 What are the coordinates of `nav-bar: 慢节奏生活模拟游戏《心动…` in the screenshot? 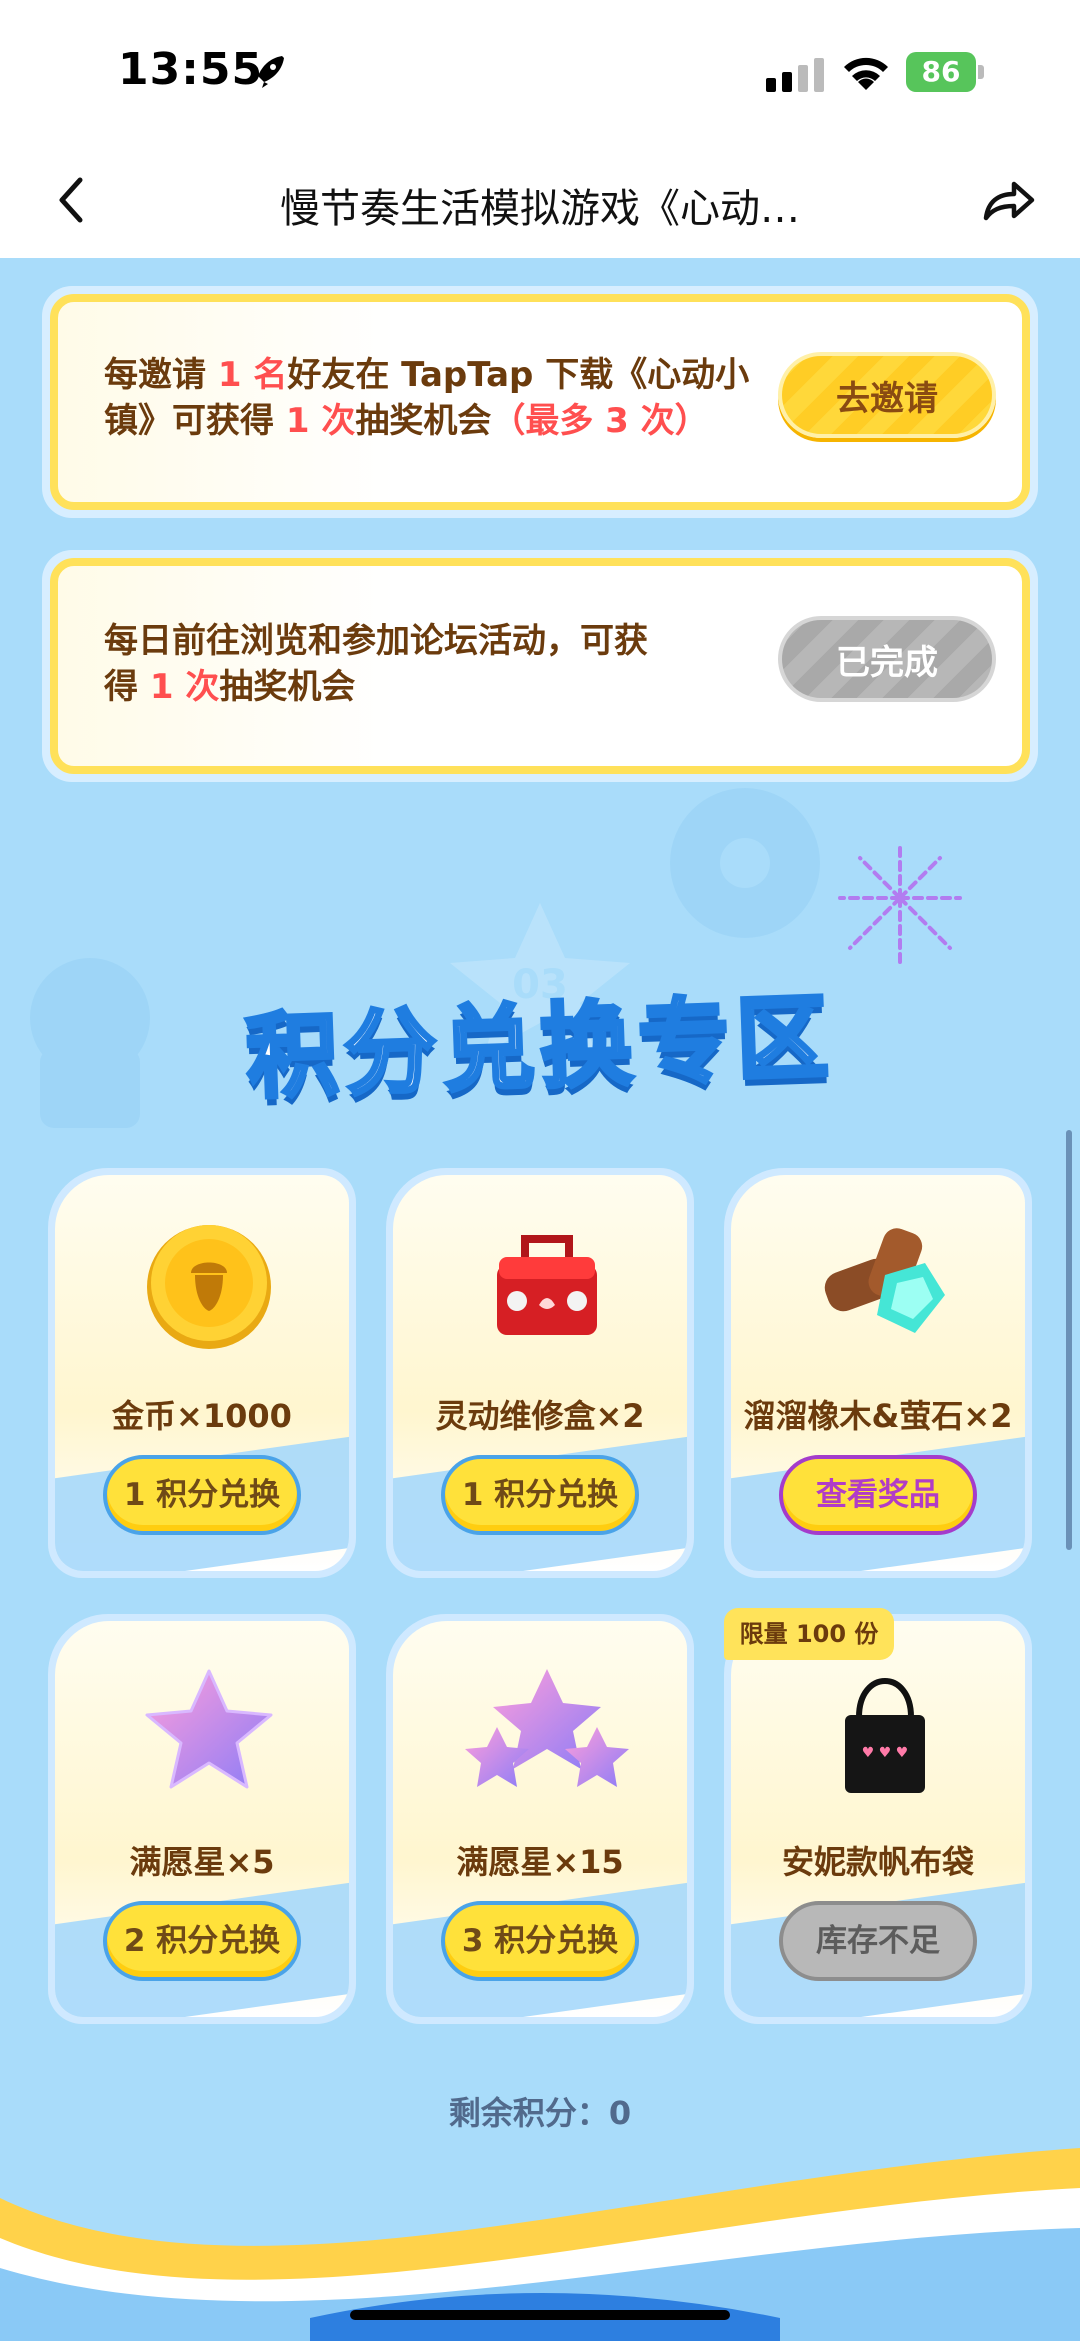 It's located at (540, 205).